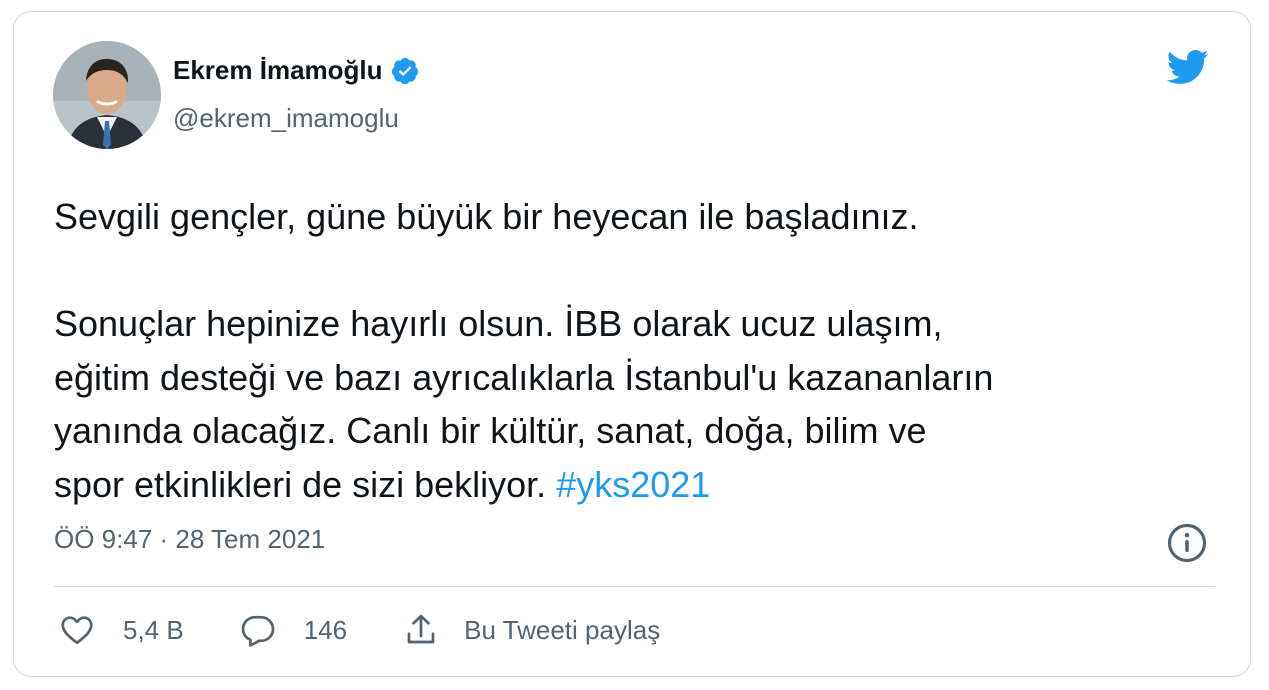 The image size is (1269, 690). Describe the element at coordinates (121, 630) in the screenshot. I see `like-button: 5,4 B` at that location.